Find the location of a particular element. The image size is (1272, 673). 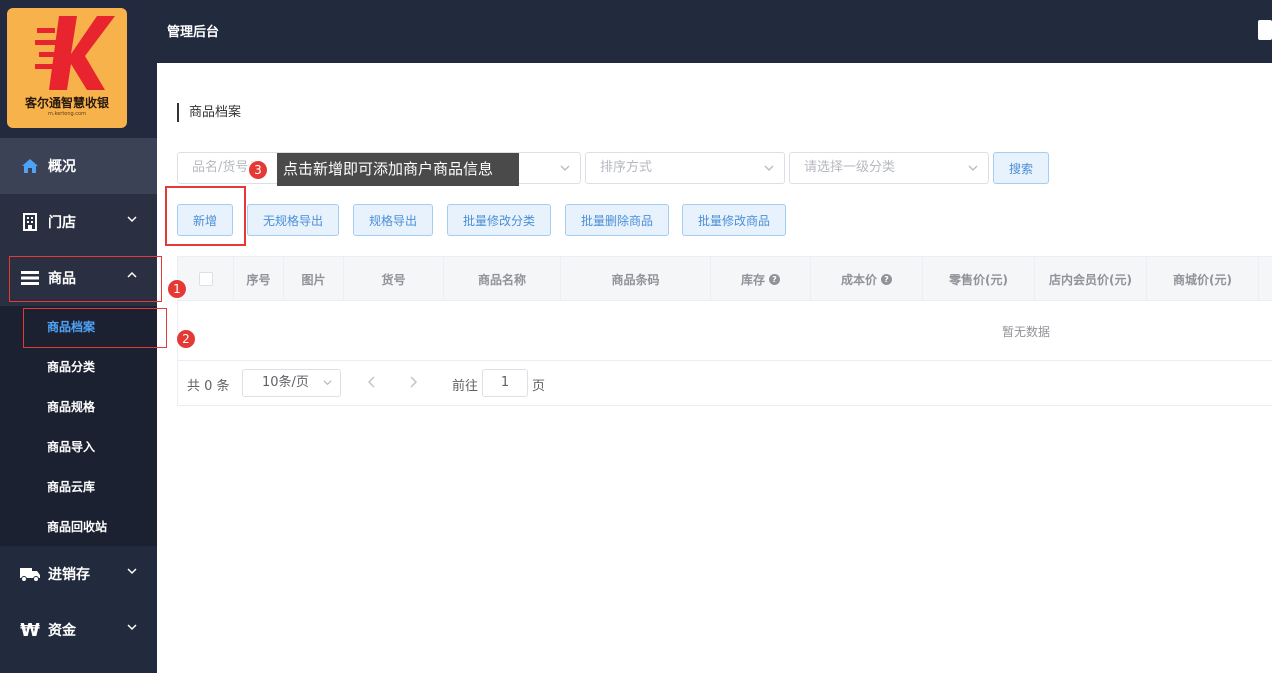

empty-row: 暂无数据 is located at coordinates (725, 331).